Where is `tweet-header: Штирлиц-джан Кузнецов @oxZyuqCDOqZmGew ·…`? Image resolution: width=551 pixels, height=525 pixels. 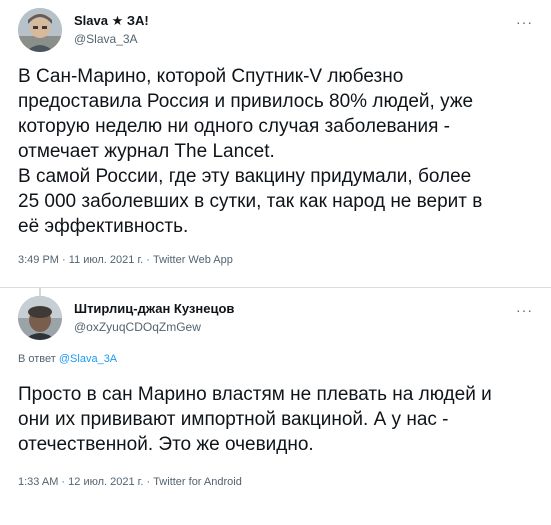 tweet-header: Штирлиц-джан Кузнецов @oxZyuqCDOqZmGew ·… is located at coordinates (275, 318).